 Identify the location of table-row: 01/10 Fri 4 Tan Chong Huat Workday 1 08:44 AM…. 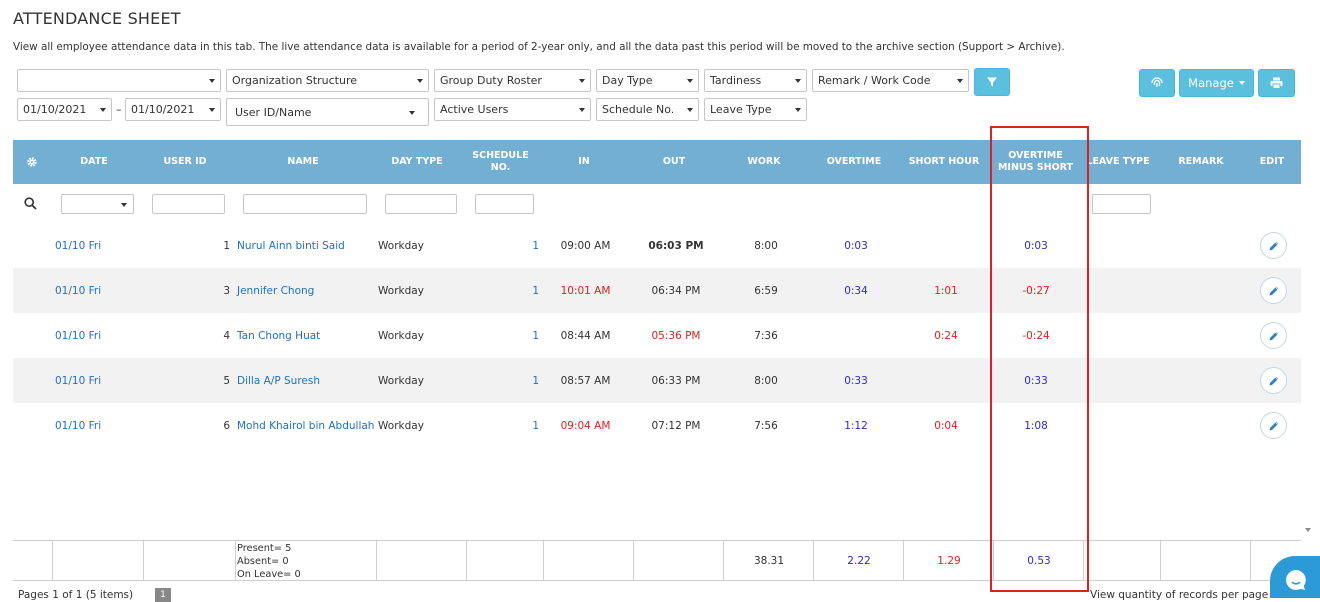
(657, 335).